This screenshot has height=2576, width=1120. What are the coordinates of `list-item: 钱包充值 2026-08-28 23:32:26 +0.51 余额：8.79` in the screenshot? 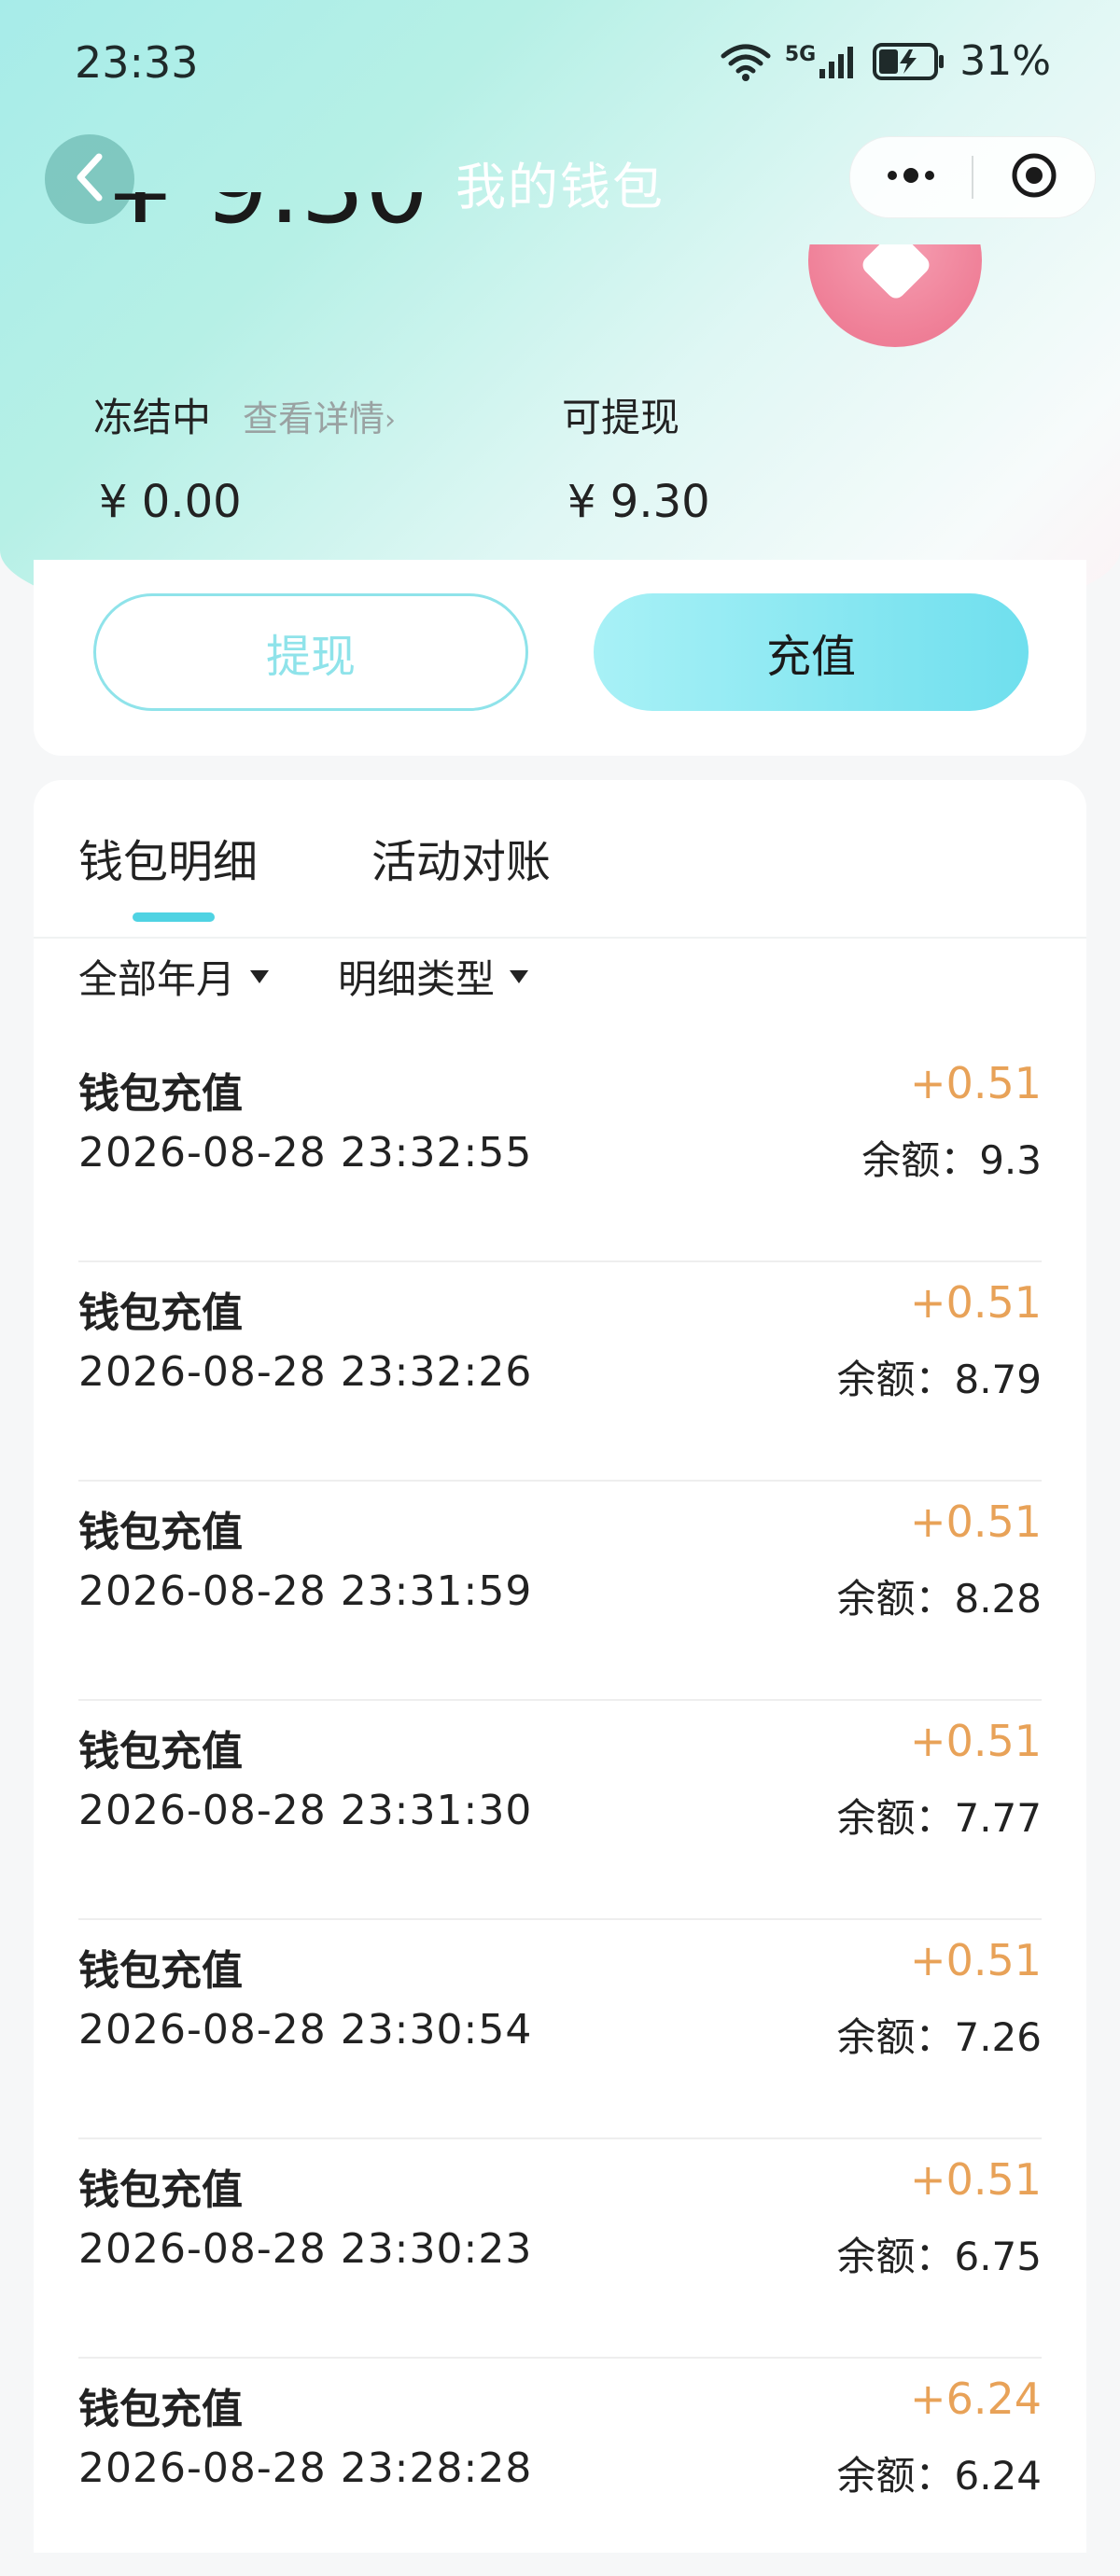 It's located at (560, 1372).